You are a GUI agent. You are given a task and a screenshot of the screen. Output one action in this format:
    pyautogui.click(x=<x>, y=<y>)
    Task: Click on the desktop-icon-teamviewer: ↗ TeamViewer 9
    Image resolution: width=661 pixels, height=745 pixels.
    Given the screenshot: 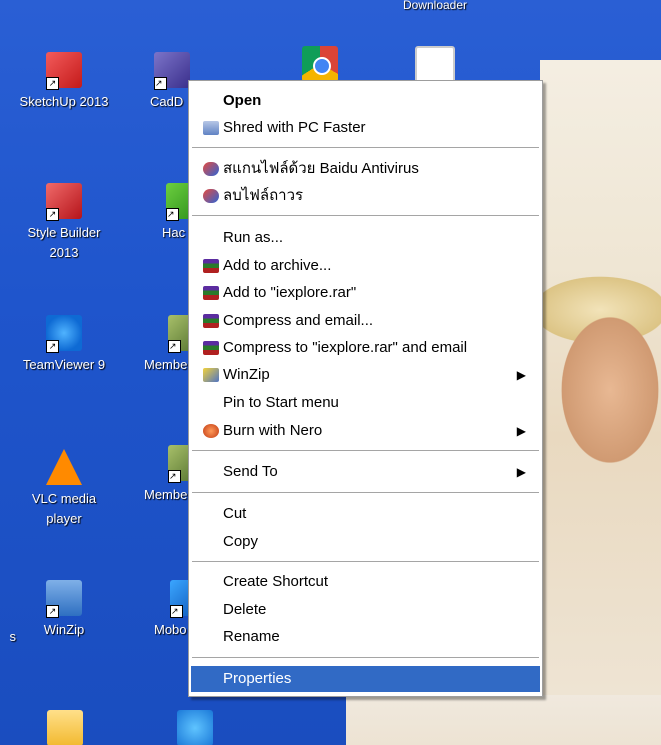 What is the action you would take?
    pyautogui.click(x=64, y=345)
    